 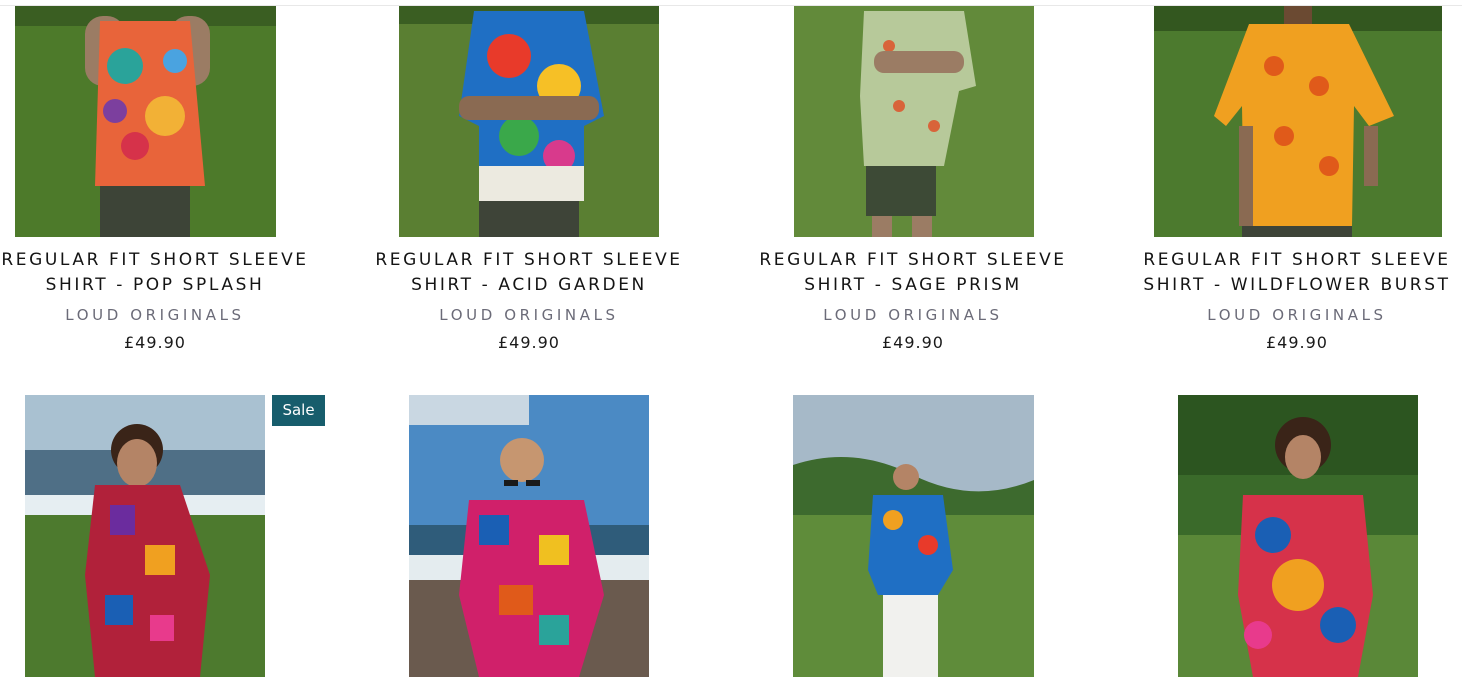 What do you see at coordinates (914, 121) in the screenshot?
I see `product-image-sage-prism` at bounding box center [914, 121].